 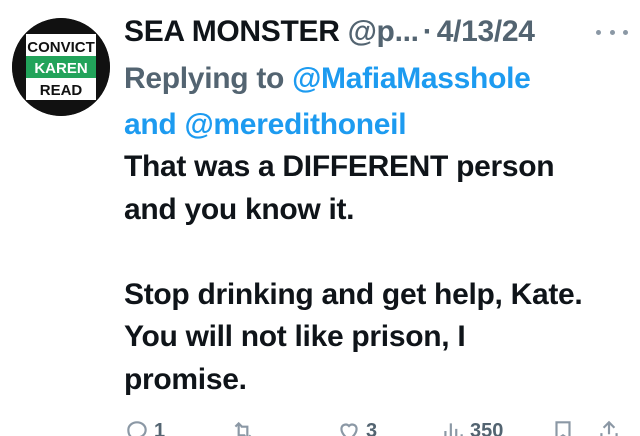 I want to click on more-options-icon, so click(x=612, y=32).